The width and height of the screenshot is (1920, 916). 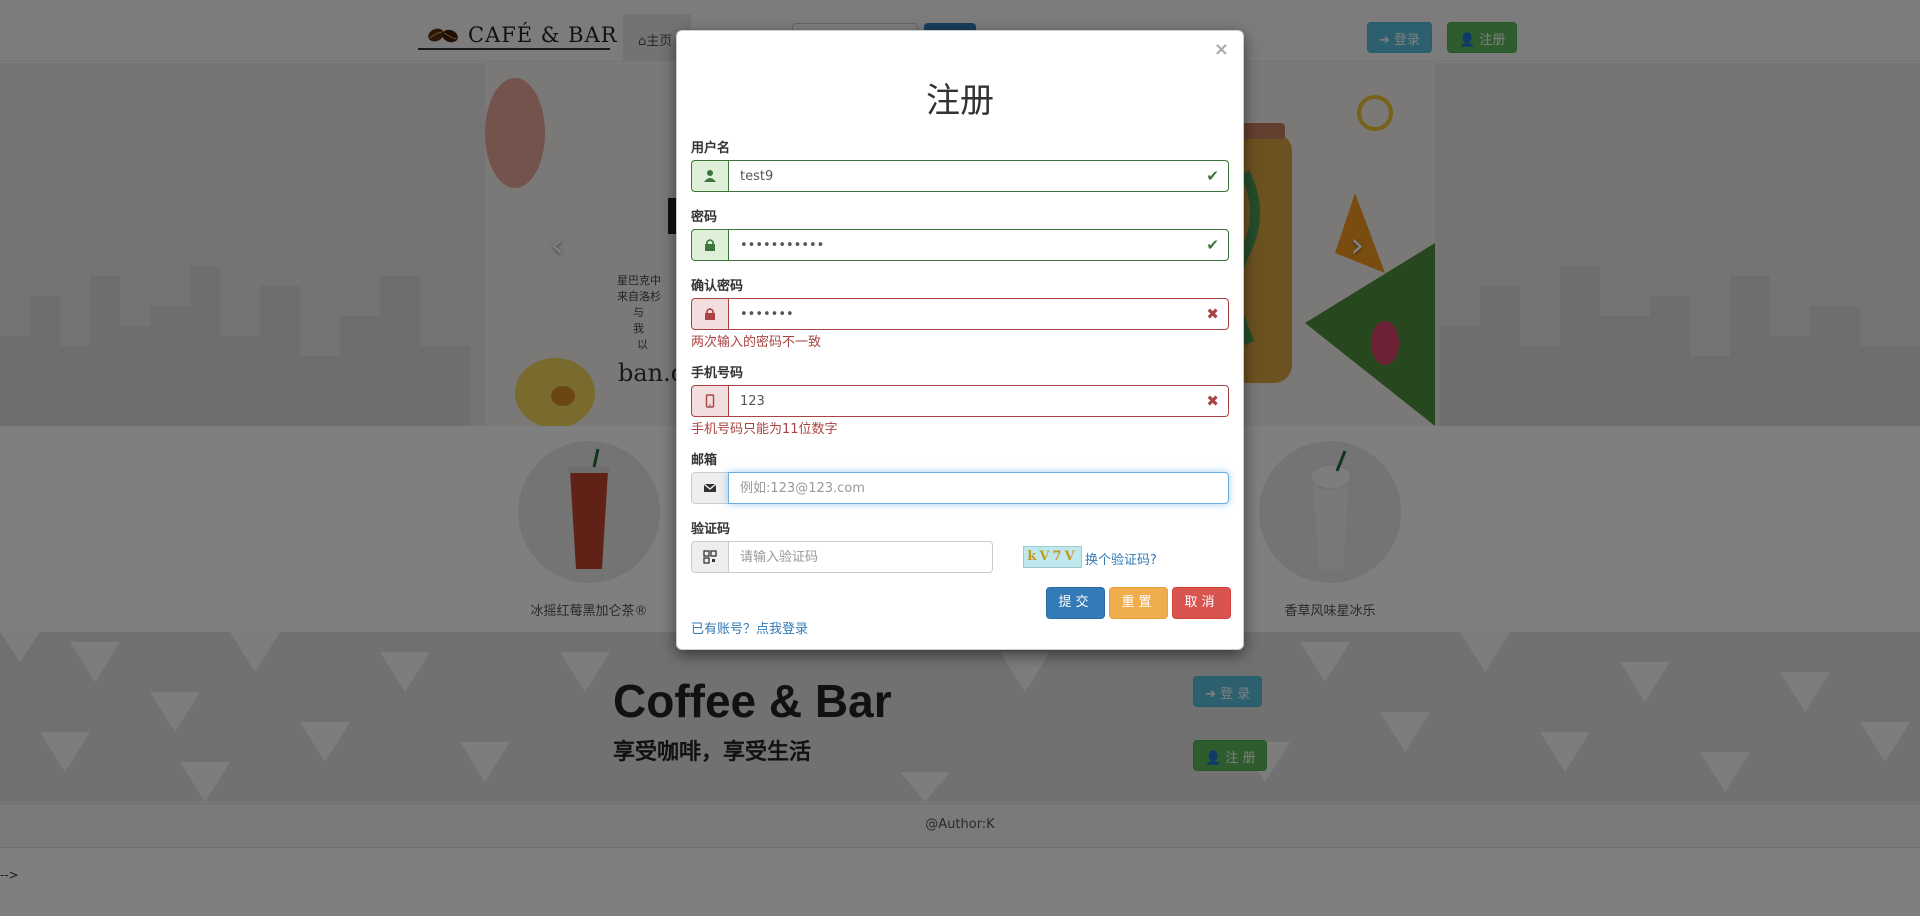 I want to click on refresh-captcha-link: 换个验证码?, so click(x=1121, y=558).